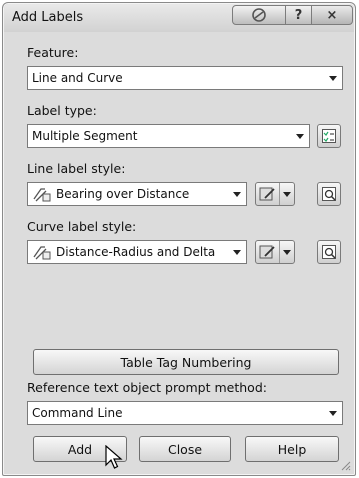 This screenshot has width=359, height=478. I want to click on curve-style-preview-button, so click(329, 252).